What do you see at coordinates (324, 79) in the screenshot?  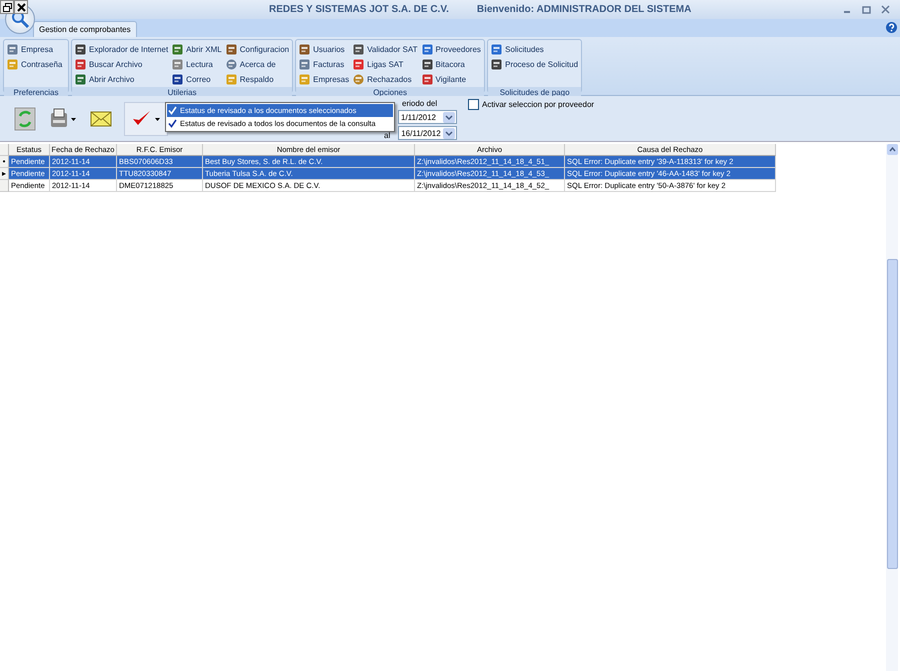 I see `ribbon-button: Empresas` at bounding box center [324, 79].